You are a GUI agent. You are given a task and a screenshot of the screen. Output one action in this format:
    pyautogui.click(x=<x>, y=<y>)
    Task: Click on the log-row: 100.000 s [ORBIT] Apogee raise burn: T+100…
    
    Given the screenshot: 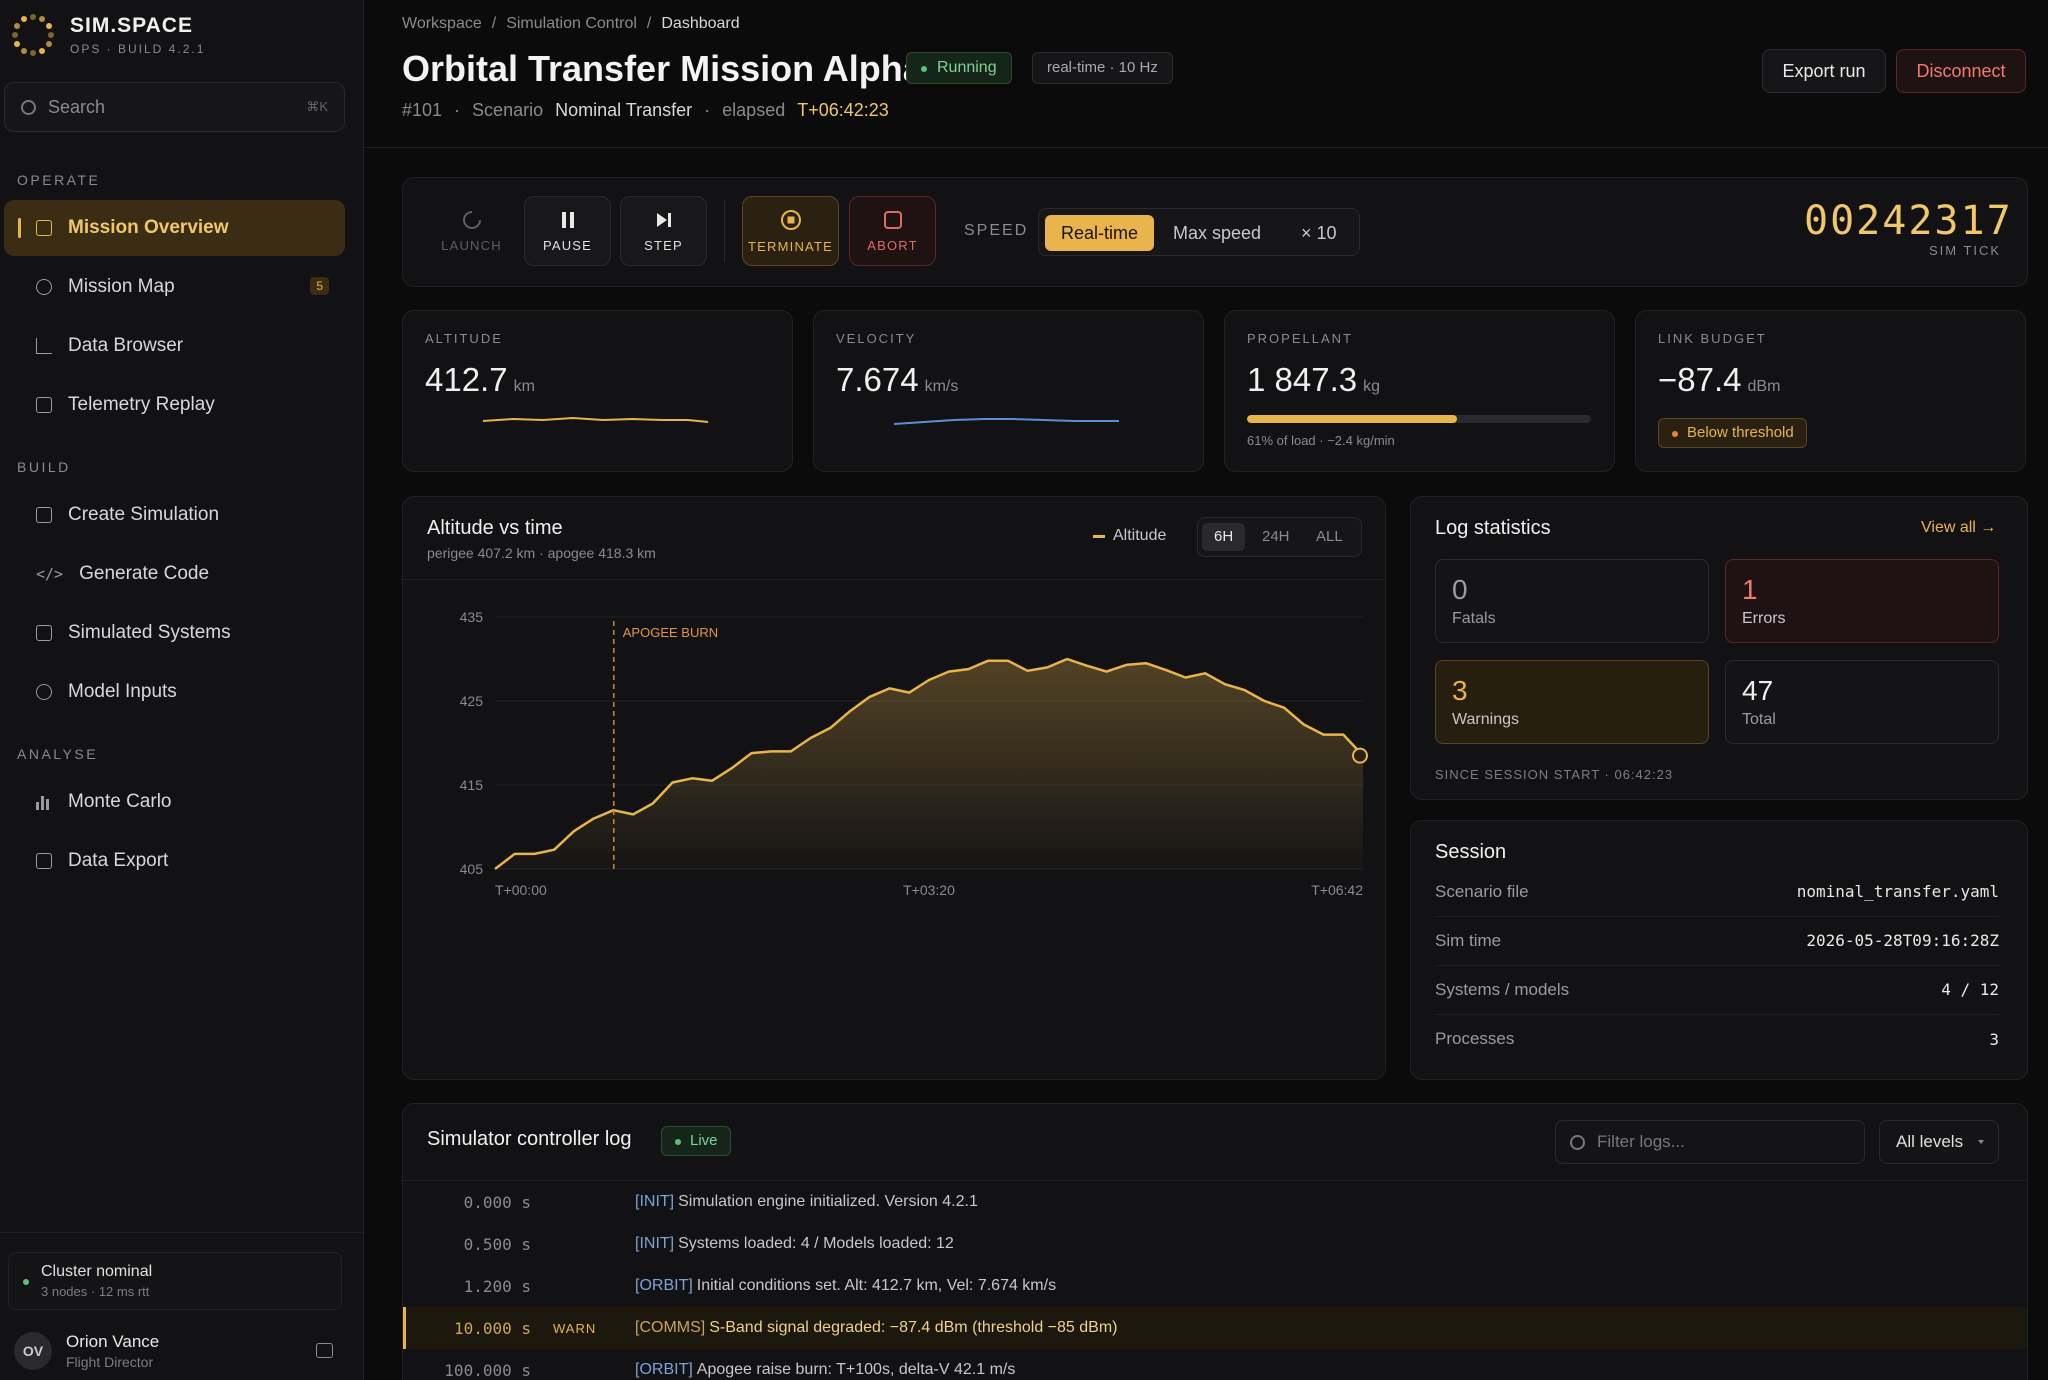 What is the action you would take?
    pyautogui.click(x=1215, y=1364)
    